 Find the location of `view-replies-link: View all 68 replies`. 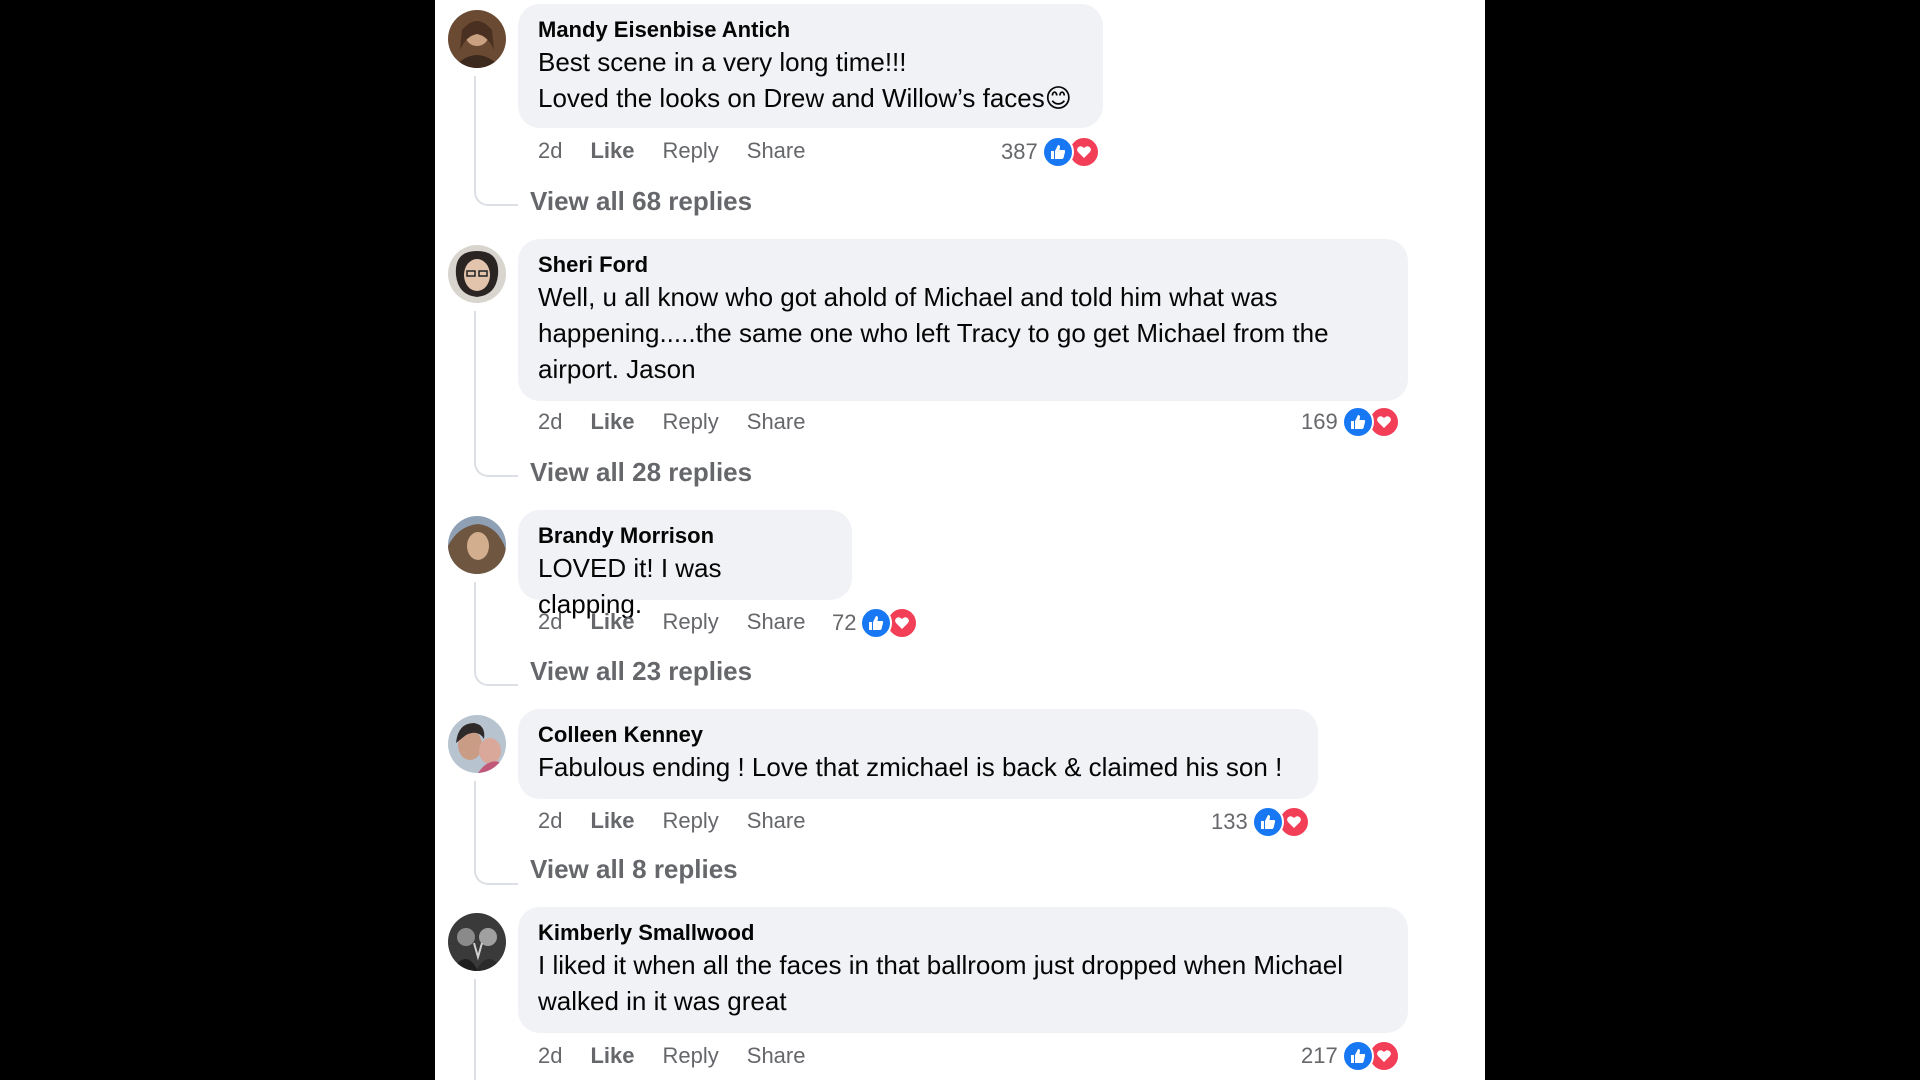

view-replies-link: View all 68 replies is located at coordinates (641, 201).